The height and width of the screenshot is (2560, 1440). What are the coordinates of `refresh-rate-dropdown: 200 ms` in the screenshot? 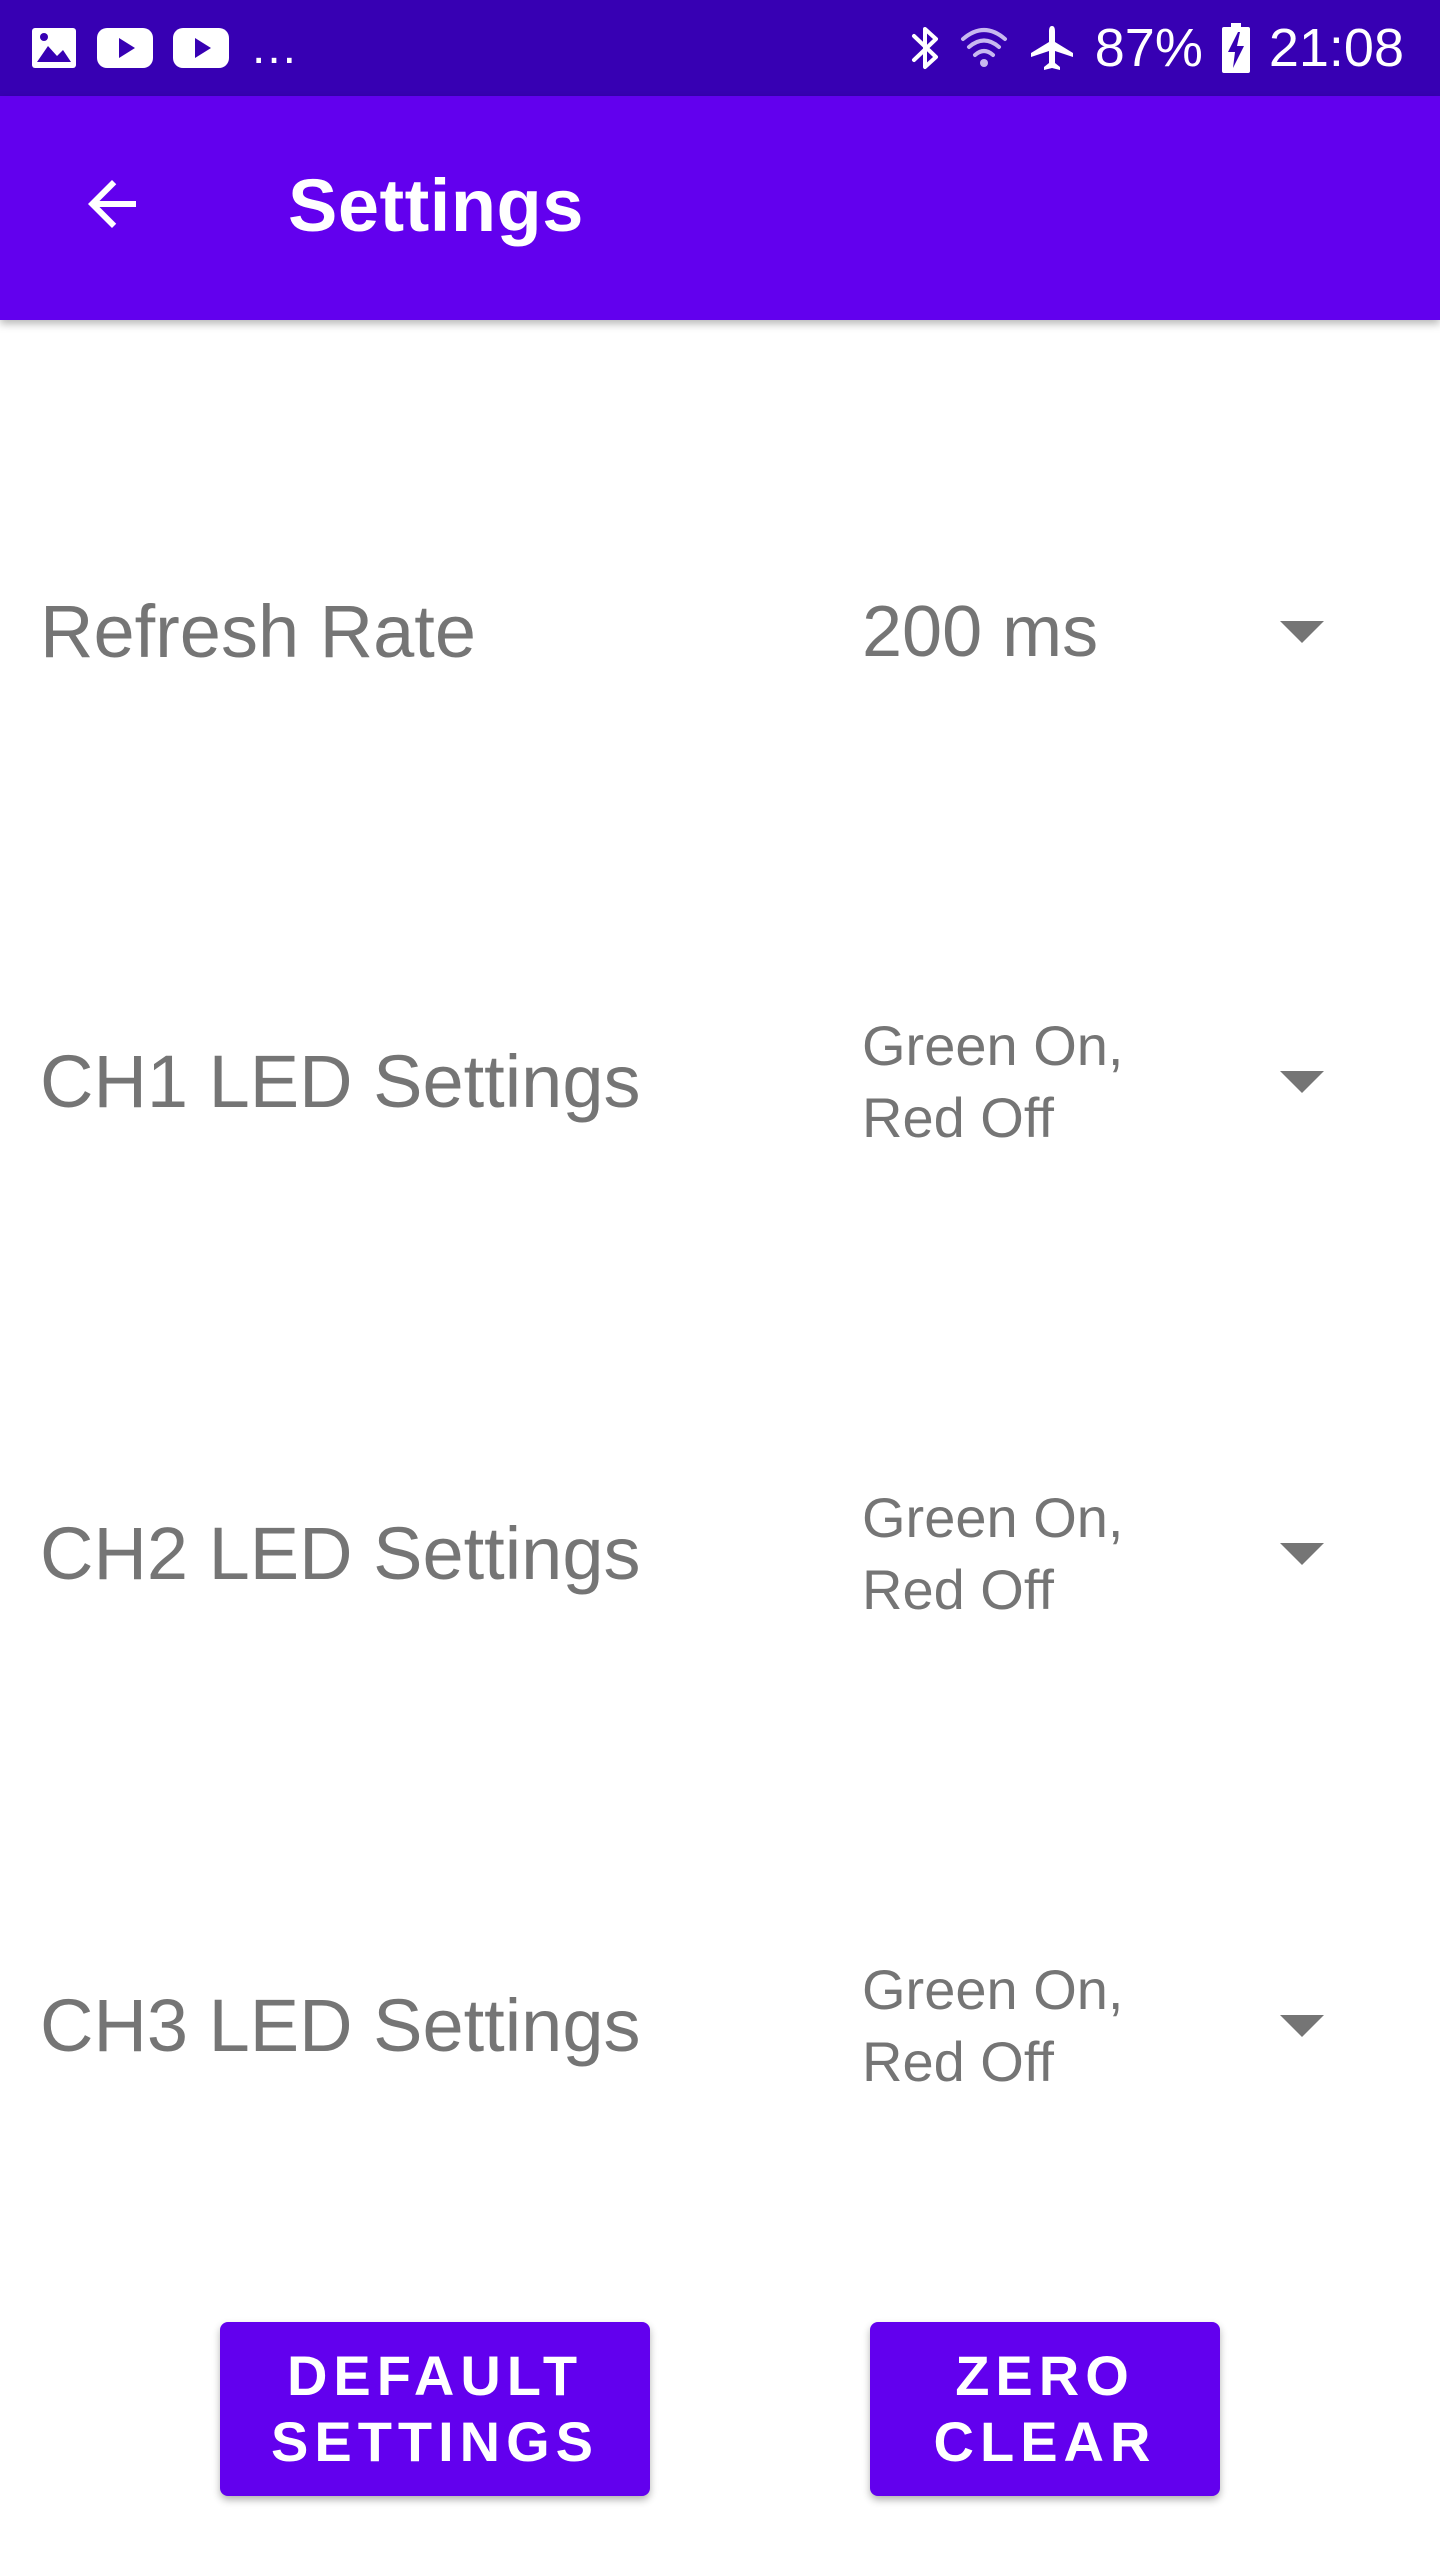 It's located at (1120, 632).